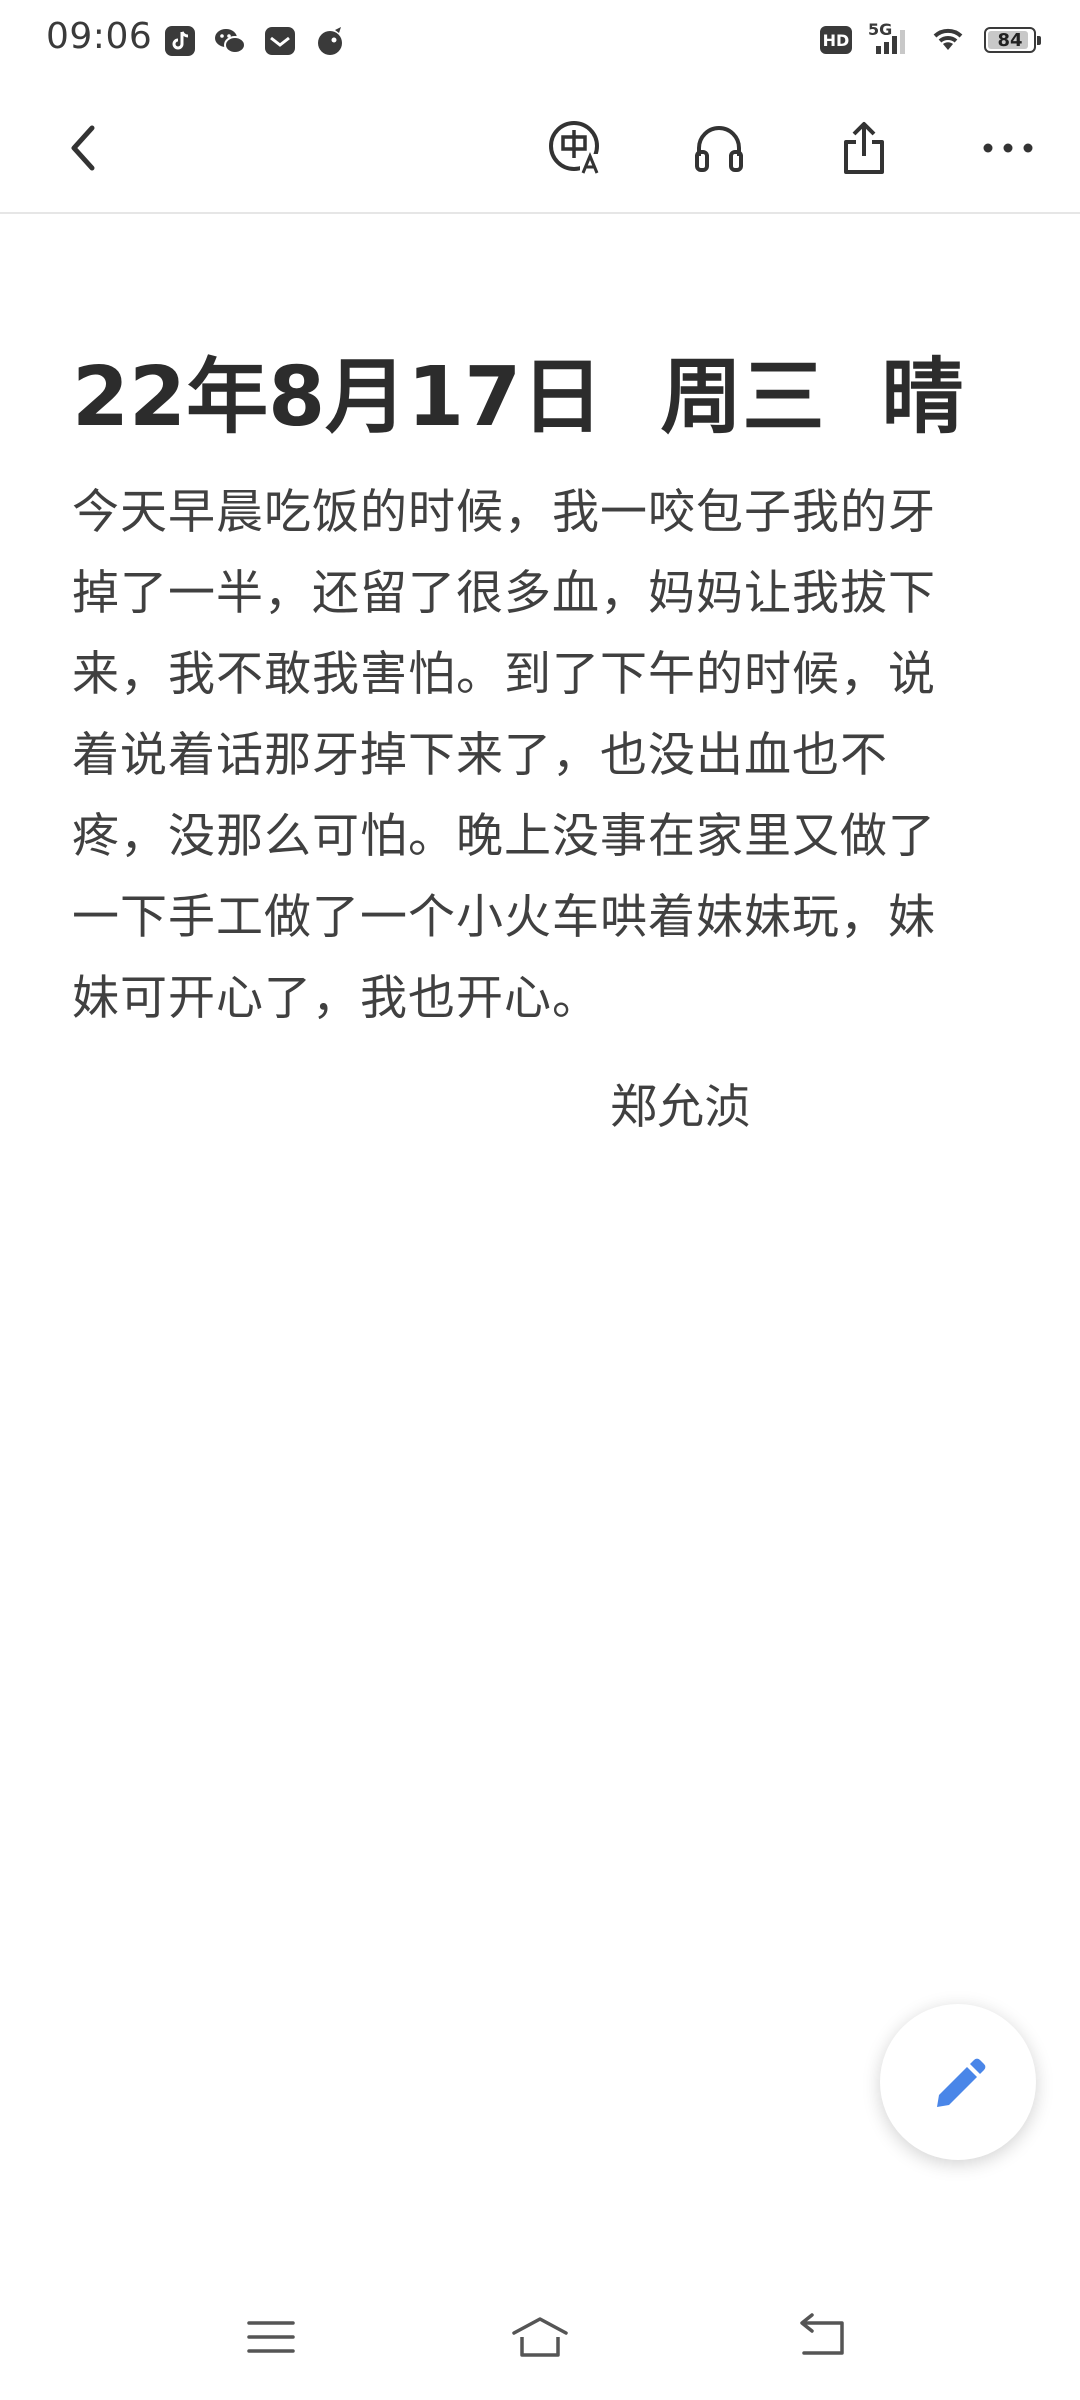 Image resolution: width=1080 pixels, height=2400 pixels. I want to click on hd-badge: HD, so click(836, 40).